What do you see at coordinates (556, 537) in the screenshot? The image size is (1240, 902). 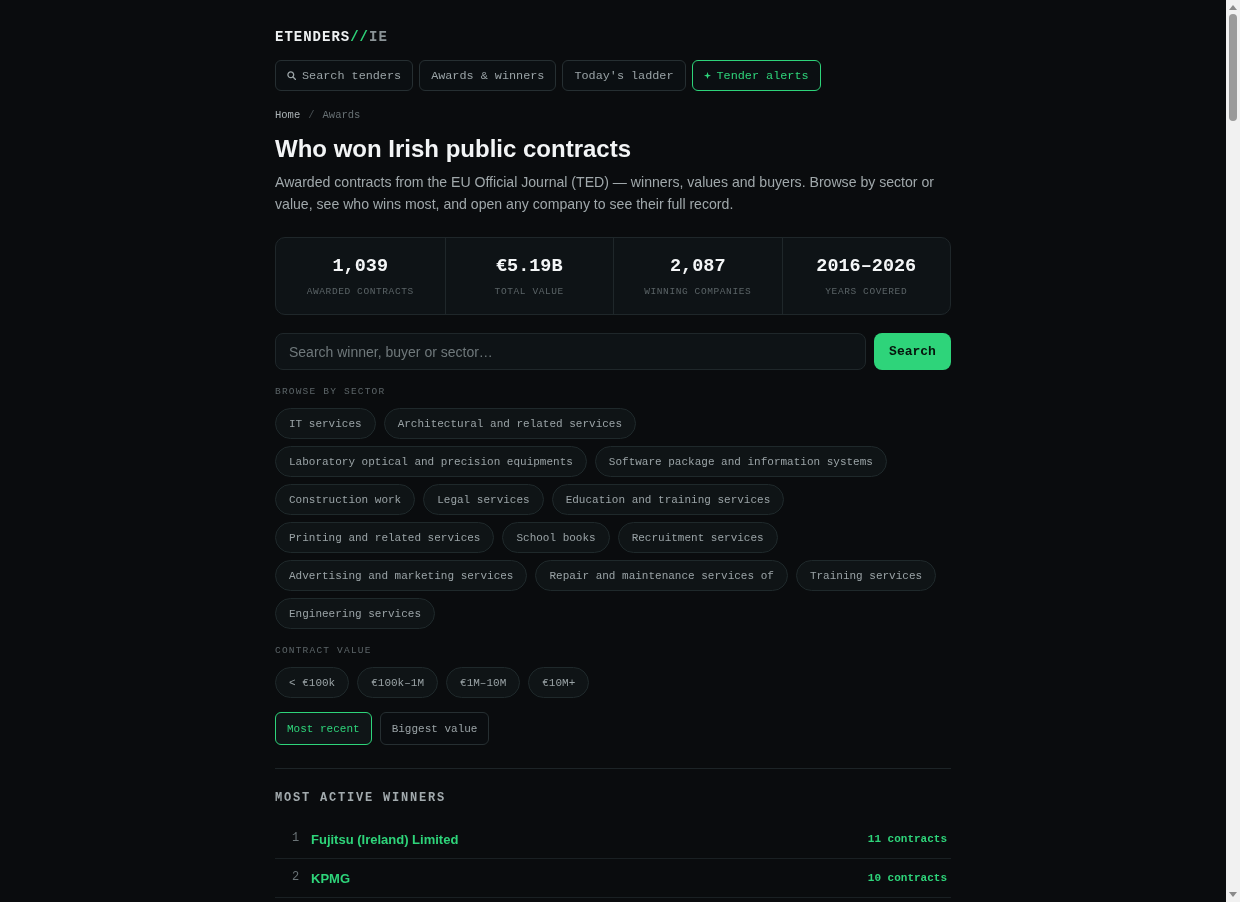 I see `sector-chip: School books` at bounding box center [556, 537].